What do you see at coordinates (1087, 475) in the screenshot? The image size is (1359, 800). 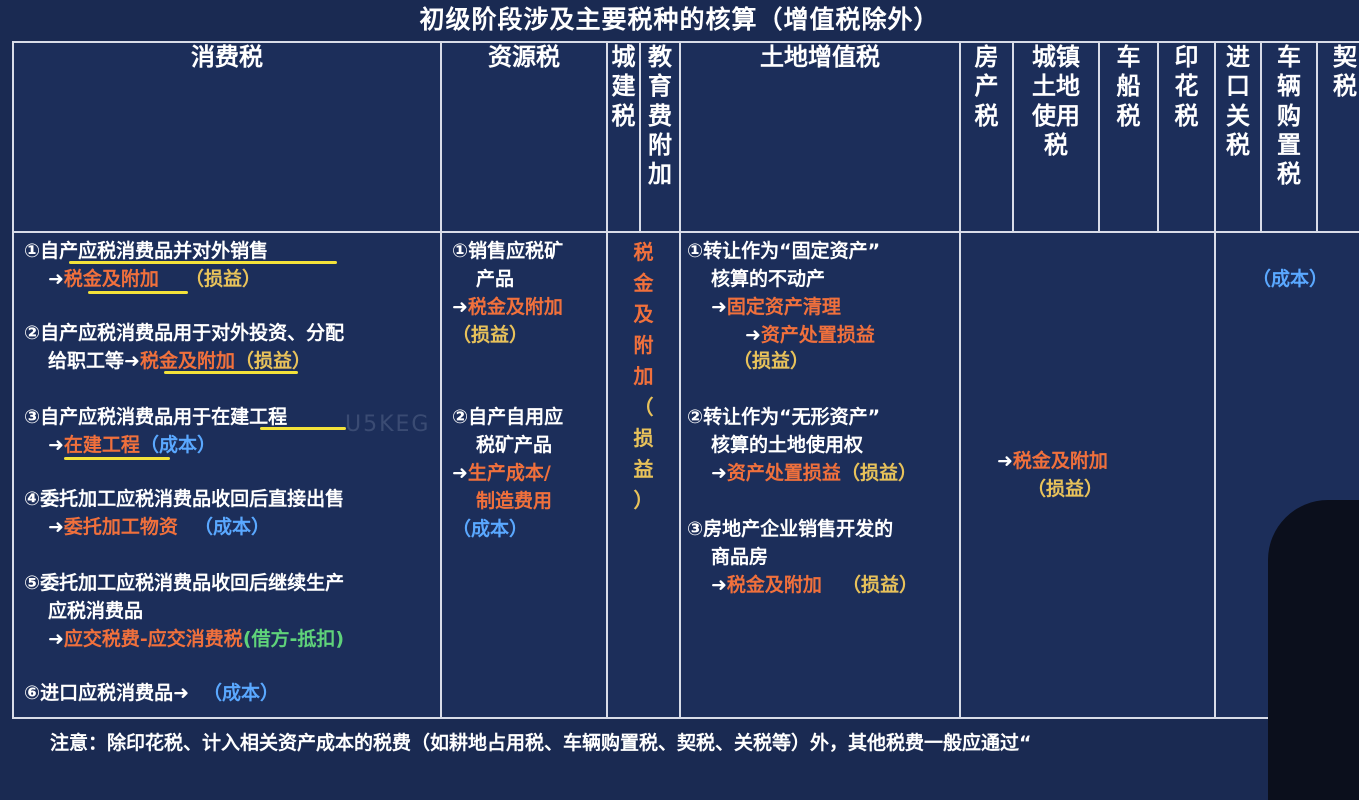 I see `property-stamp-group-cell: ➜税金及附加 （损益）` at bounding box center [1087, 475].